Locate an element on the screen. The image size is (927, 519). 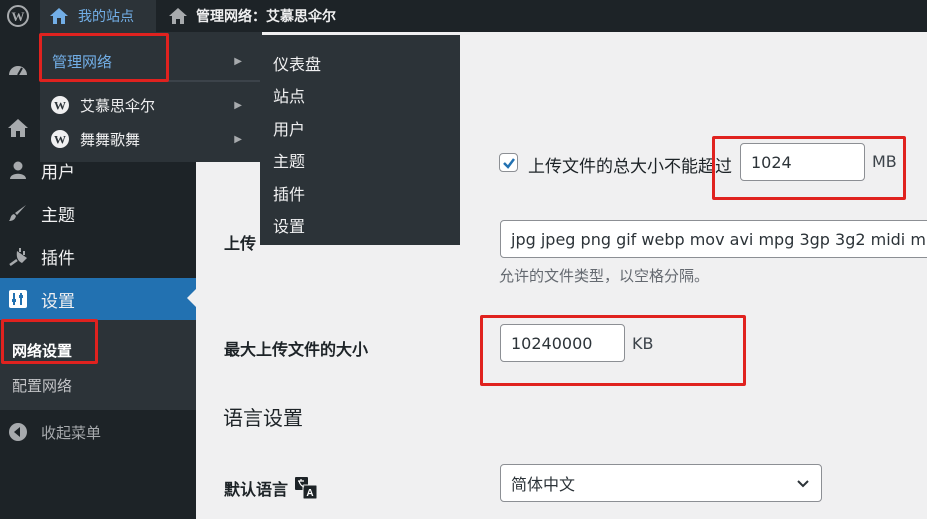
sidebar-item-plugins: 插件 is located at coordinates (98, 256).